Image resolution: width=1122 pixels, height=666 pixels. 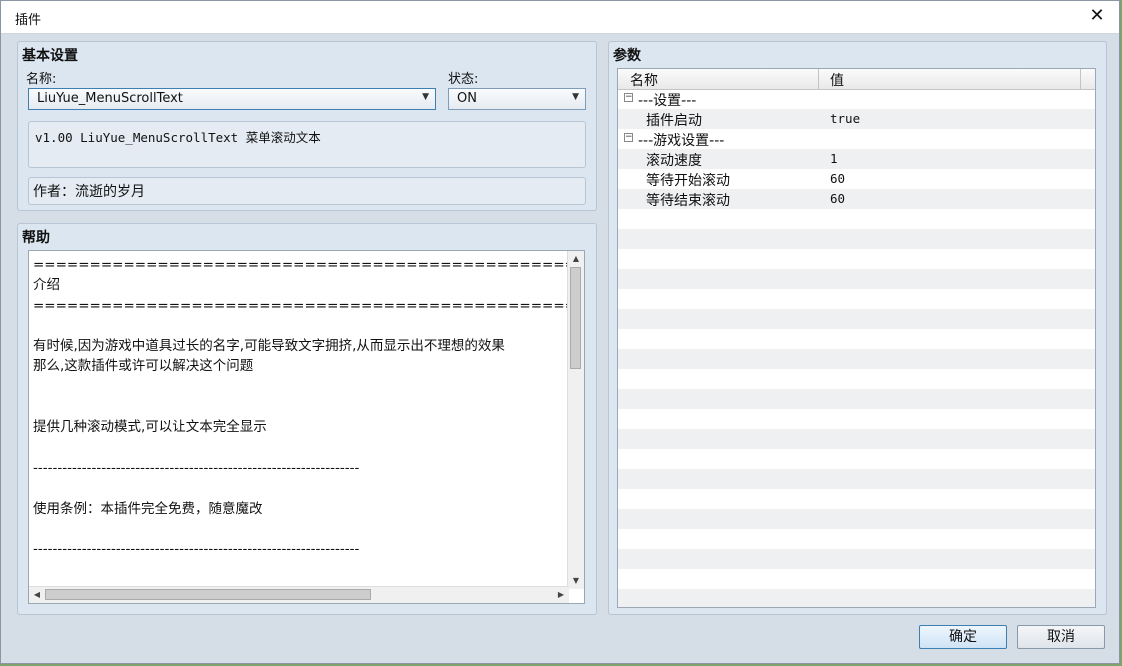 I want to click on param-name: 滚动速度, so click(x=674, y=161).